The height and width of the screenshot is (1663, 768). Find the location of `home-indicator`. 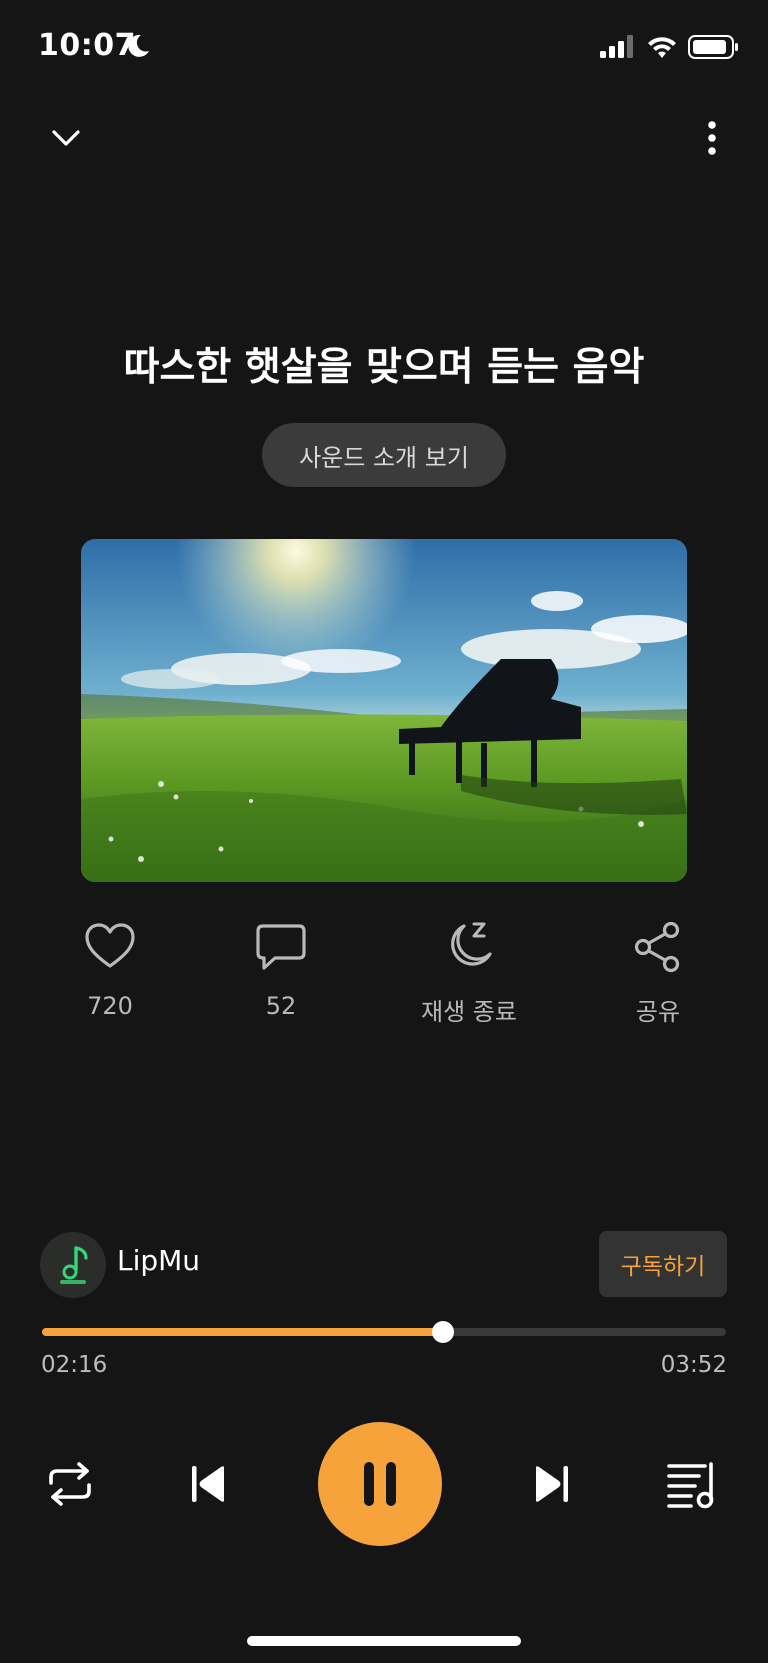

home-indicator is located at coordinates (384, 1641).